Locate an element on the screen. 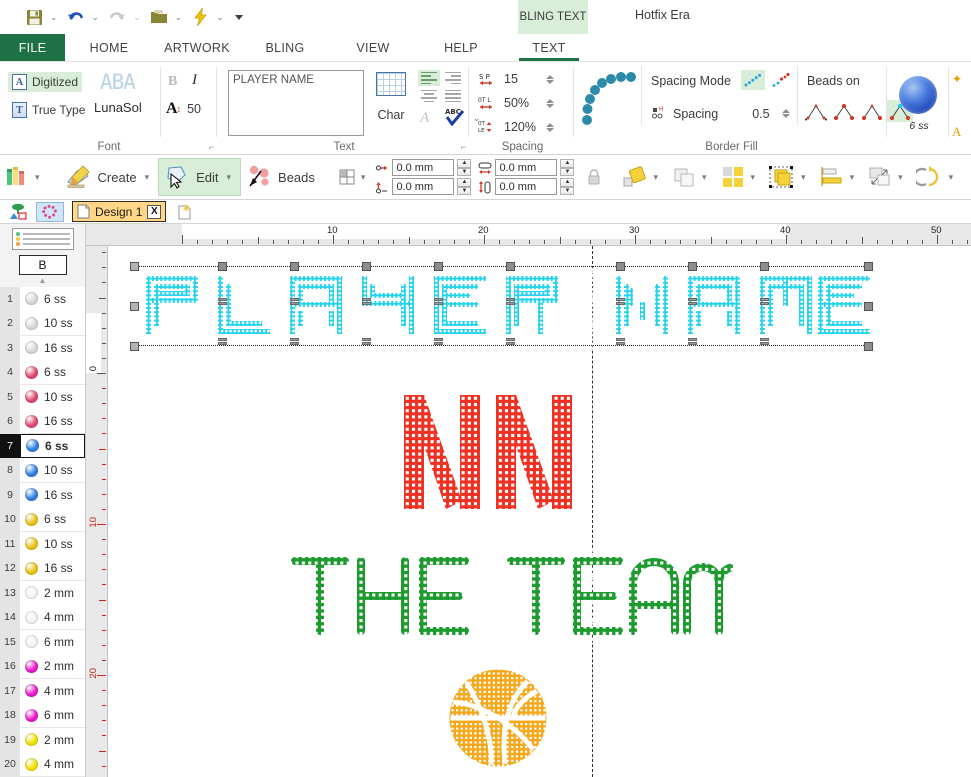  beads-button: Beads is located at coordinates (281, 177).